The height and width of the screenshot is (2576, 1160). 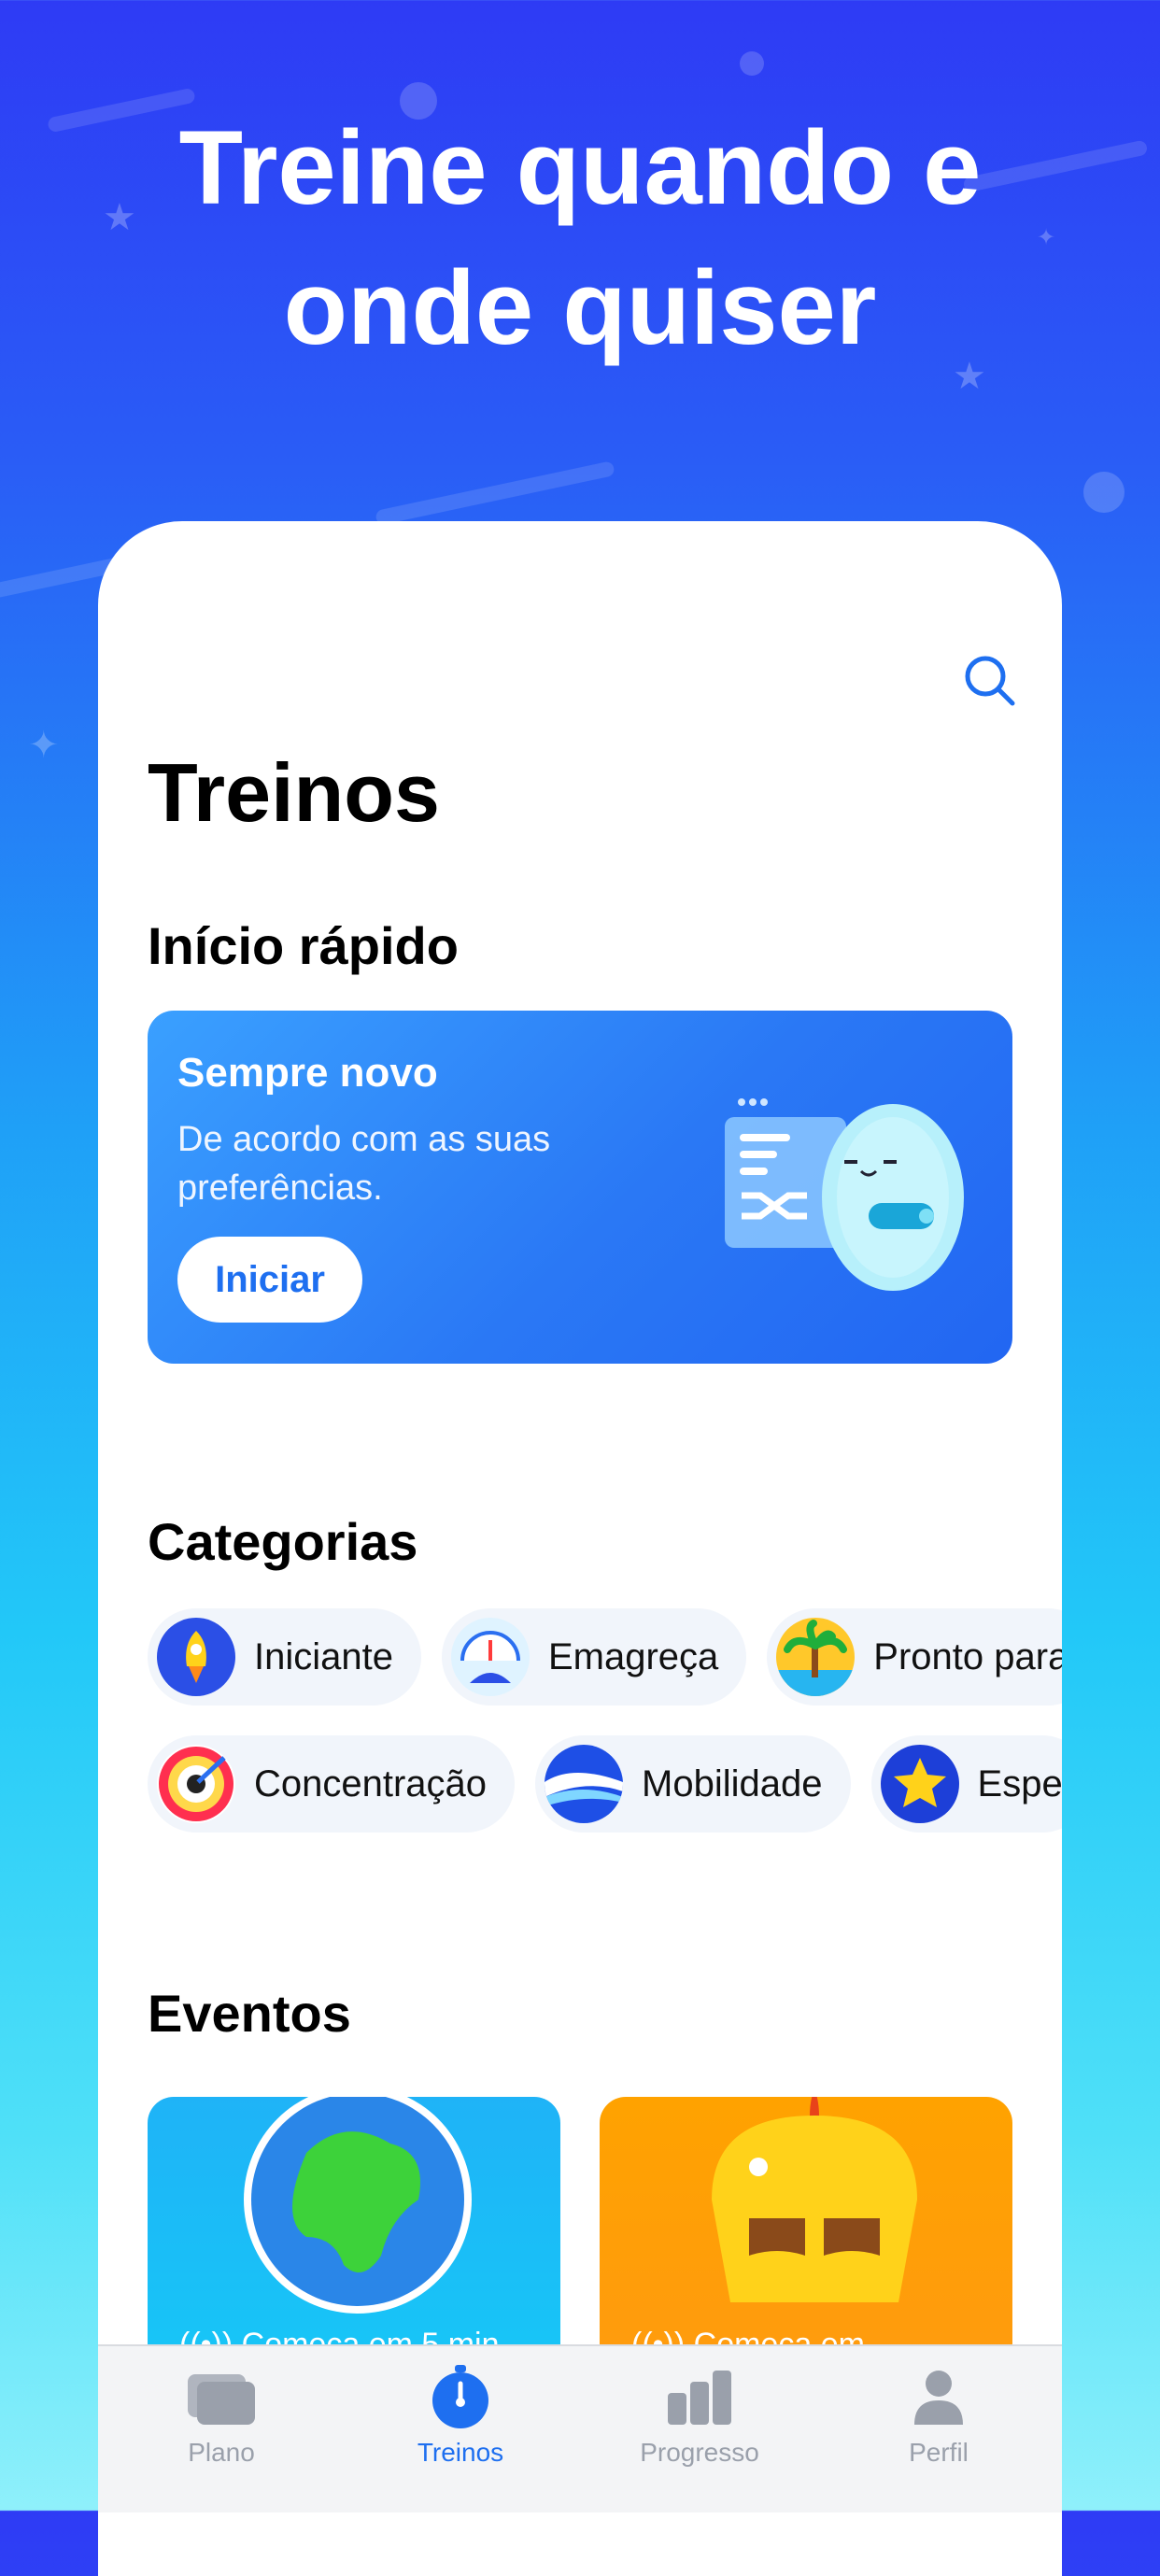 What do you see at coordinates (461, 2397) in the screenshot?
I see `stopwatch-icon` at bounding box center [461, 2397].